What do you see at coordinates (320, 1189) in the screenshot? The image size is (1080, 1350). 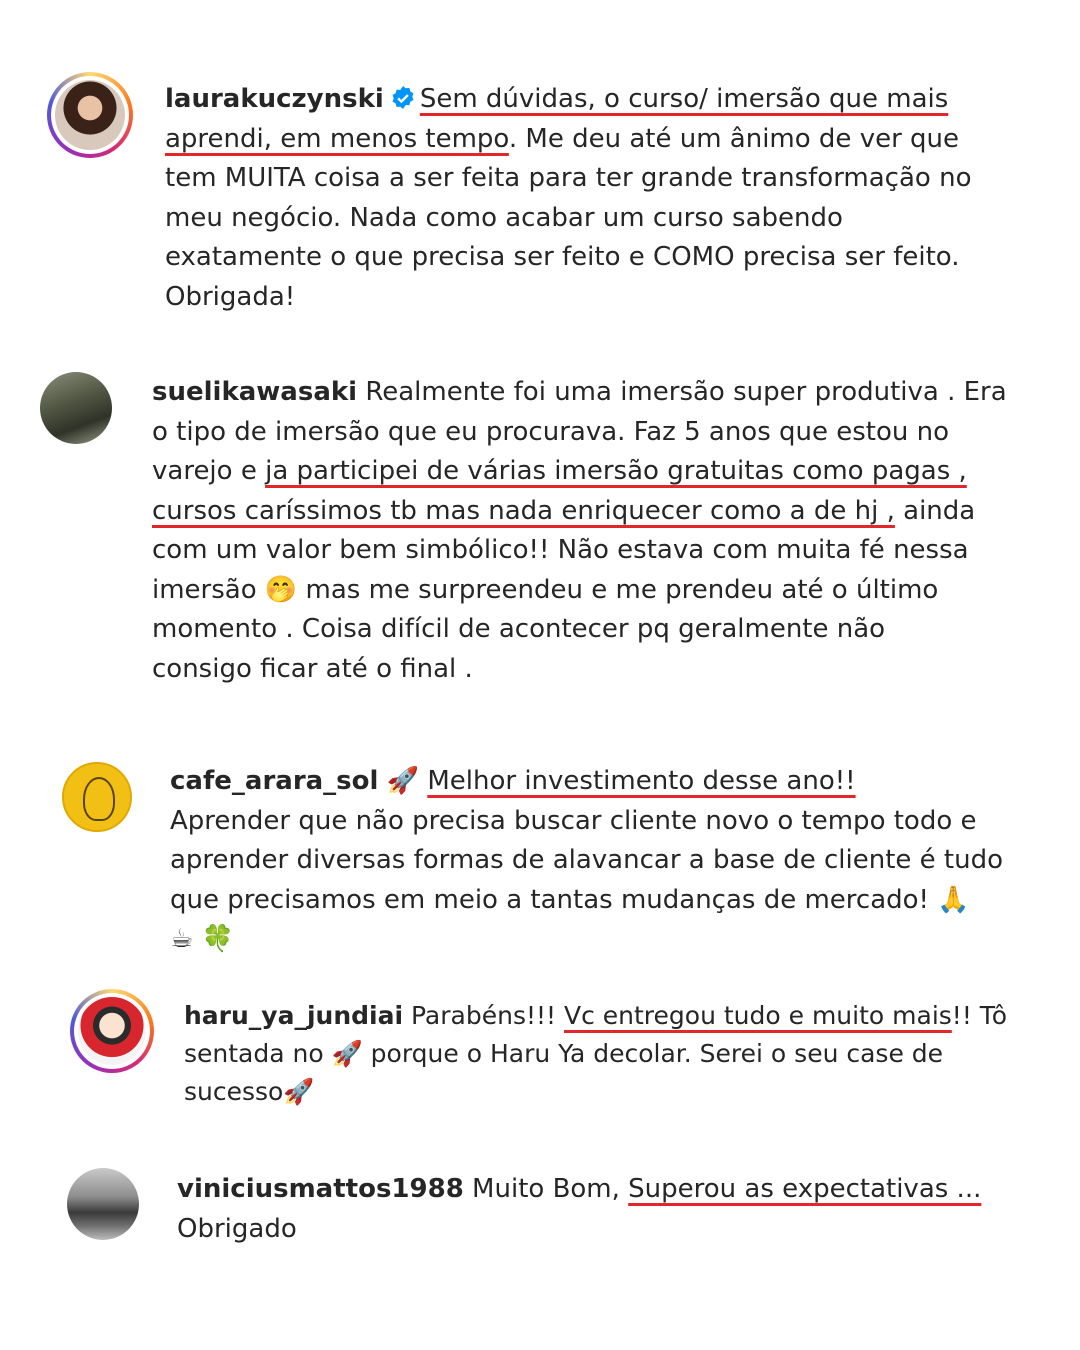 I see `username: viniciusmattos1988` at bounding box center [320, 1189].